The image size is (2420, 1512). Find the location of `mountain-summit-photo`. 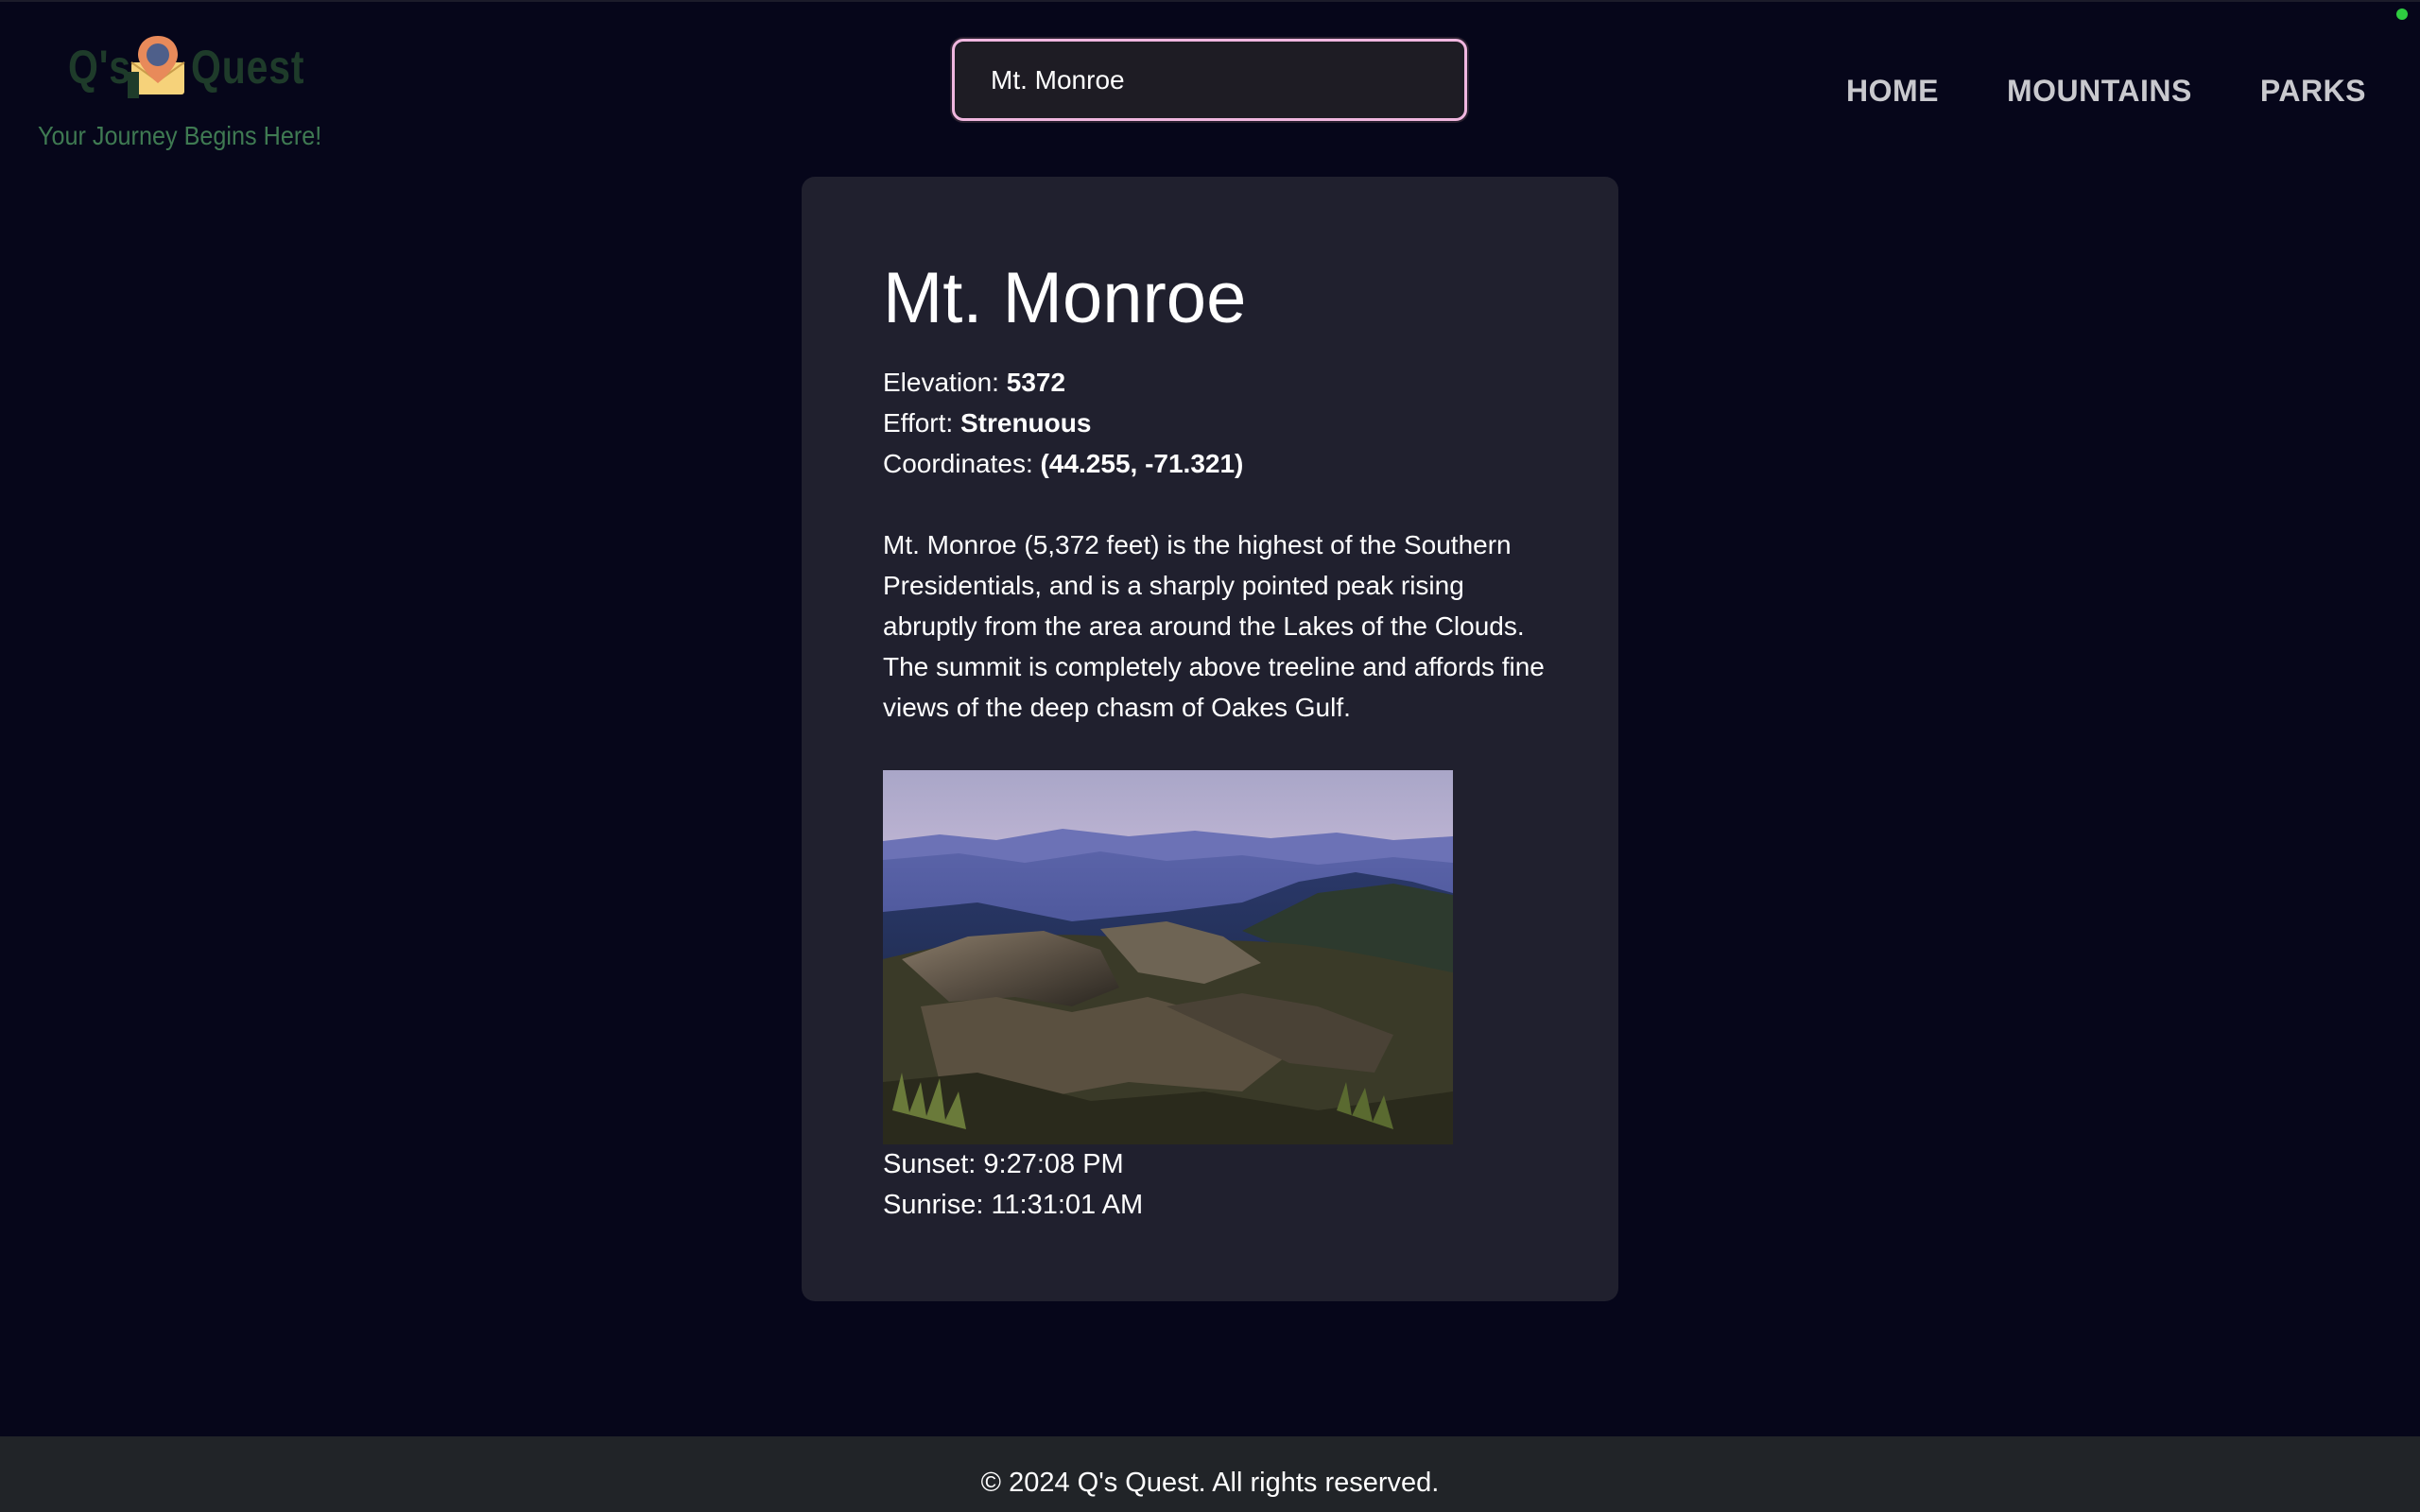

mountain-summit-photo is located at coordinates (1168, 957).